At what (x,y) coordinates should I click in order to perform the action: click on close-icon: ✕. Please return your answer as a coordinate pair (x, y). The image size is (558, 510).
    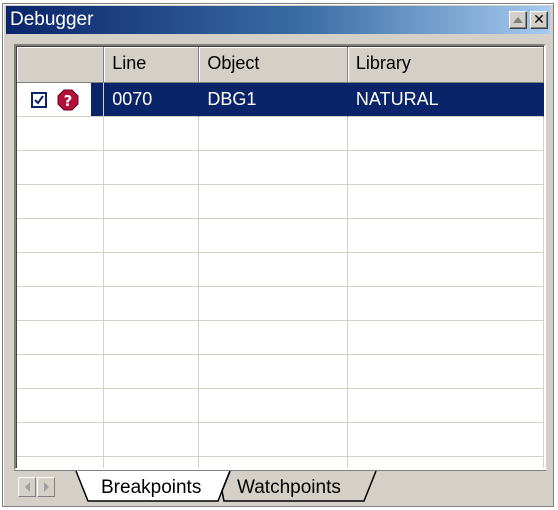
    Looking at the image, I should click on (539, 20).